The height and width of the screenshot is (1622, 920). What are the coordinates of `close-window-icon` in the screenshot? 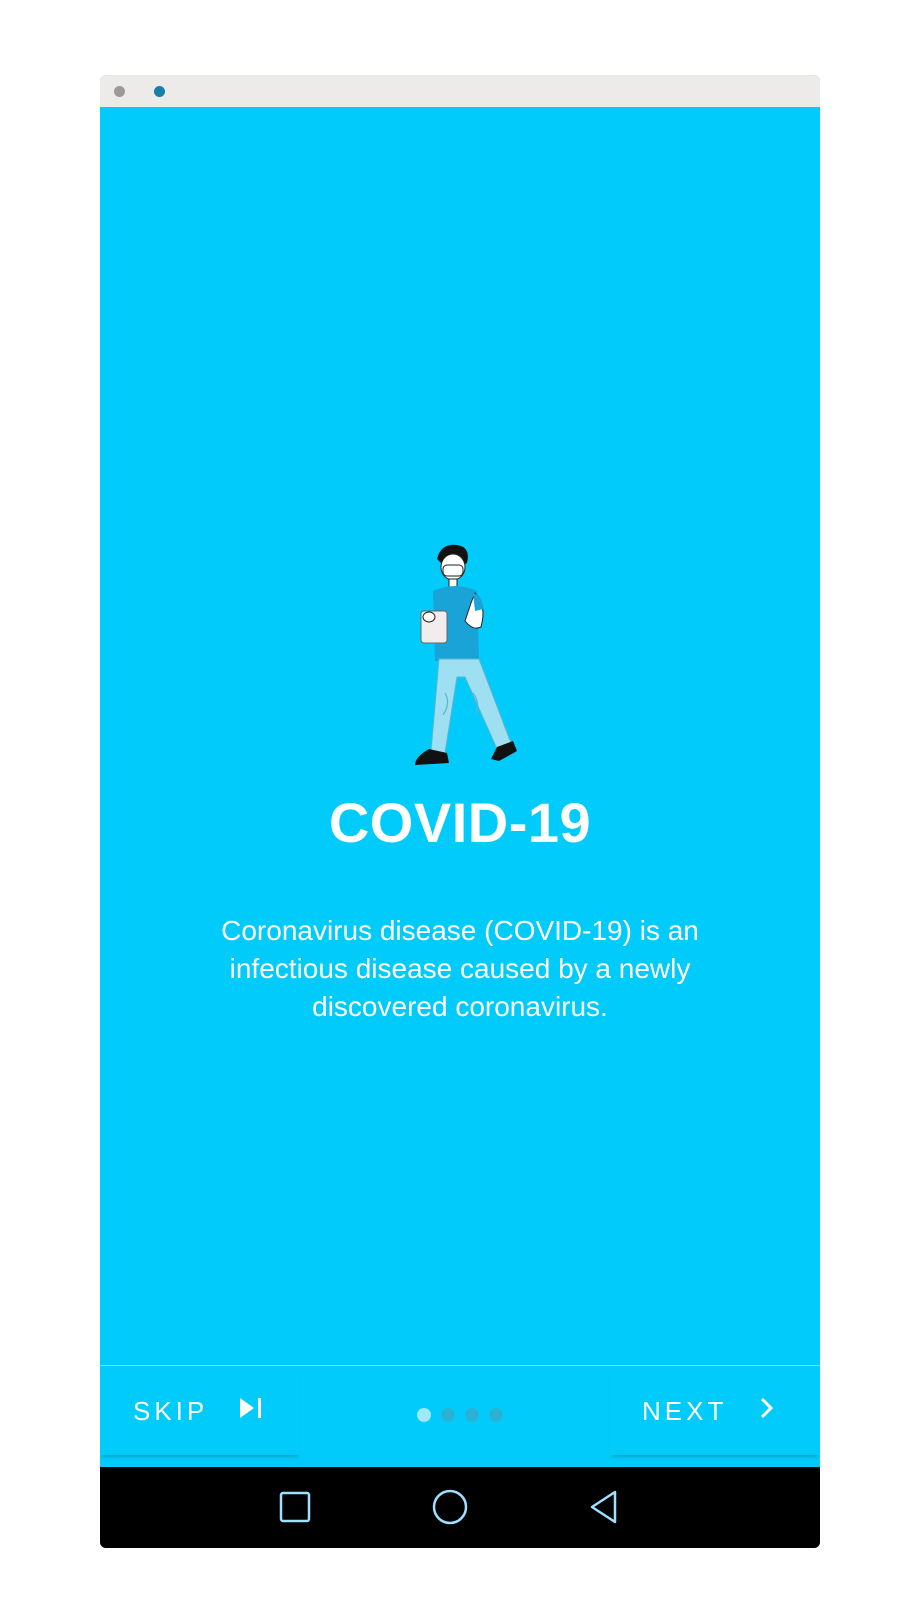 It's located at (119, 91).